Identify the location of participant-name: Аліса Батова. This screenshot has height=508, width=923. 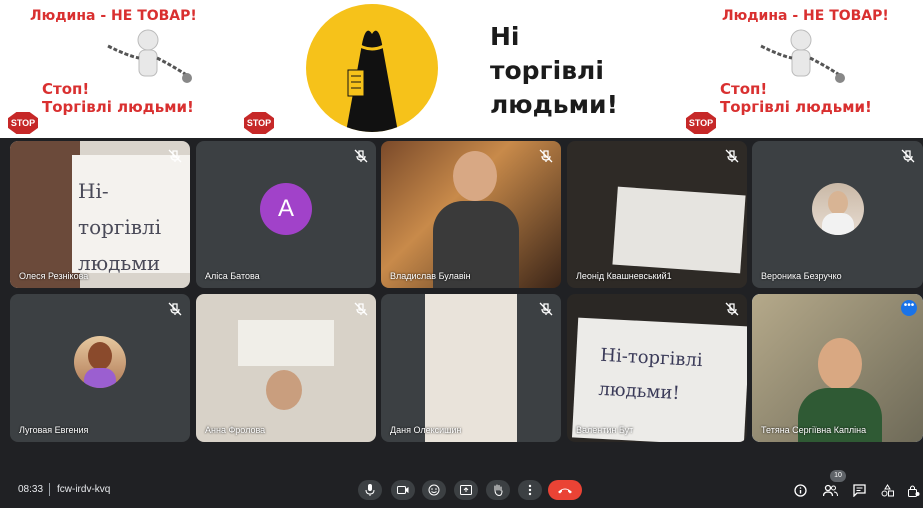
(232, 276).